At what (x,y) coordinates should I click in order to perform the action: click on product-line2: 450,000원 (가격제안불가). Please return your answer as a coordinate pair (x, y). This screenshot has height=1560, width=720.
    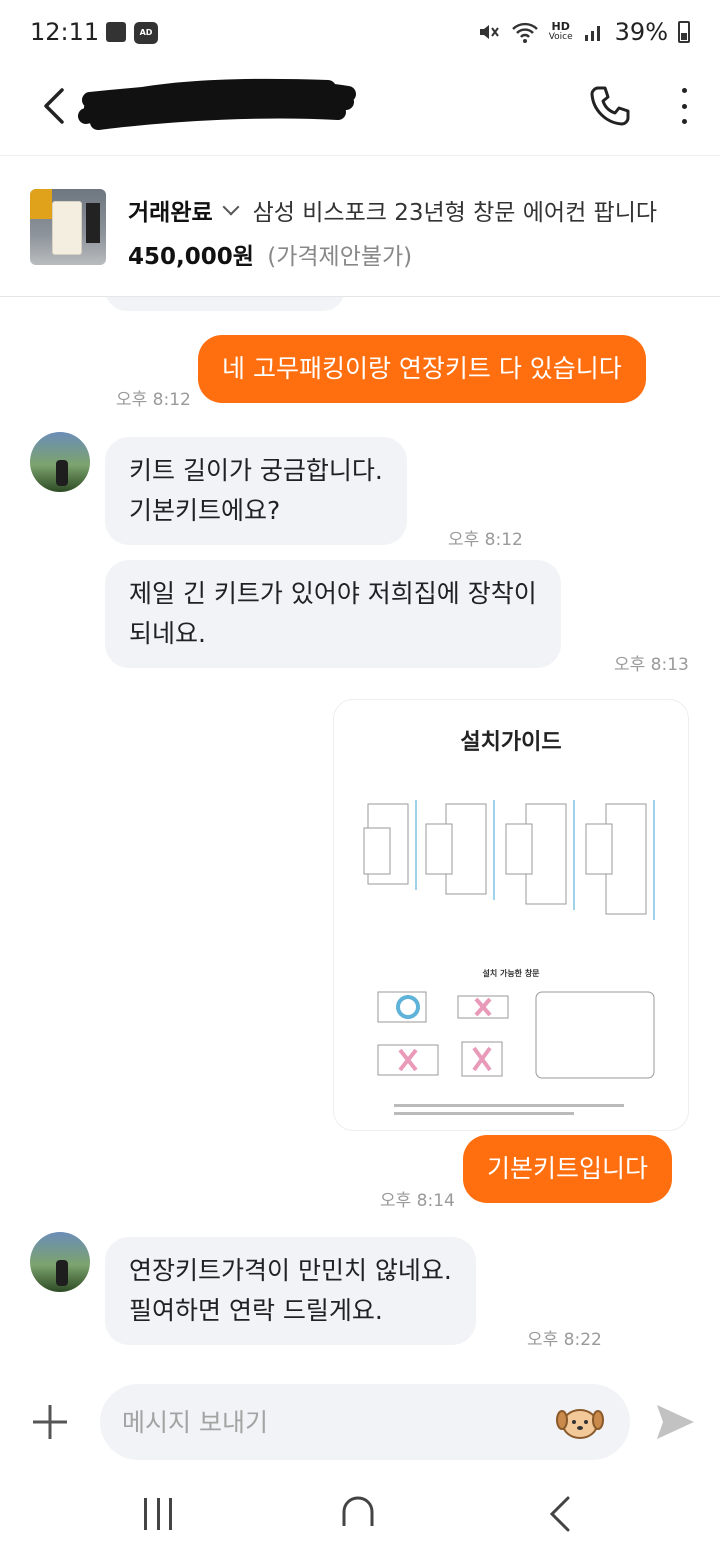
    Looking at the image, I should click on (270, 254).